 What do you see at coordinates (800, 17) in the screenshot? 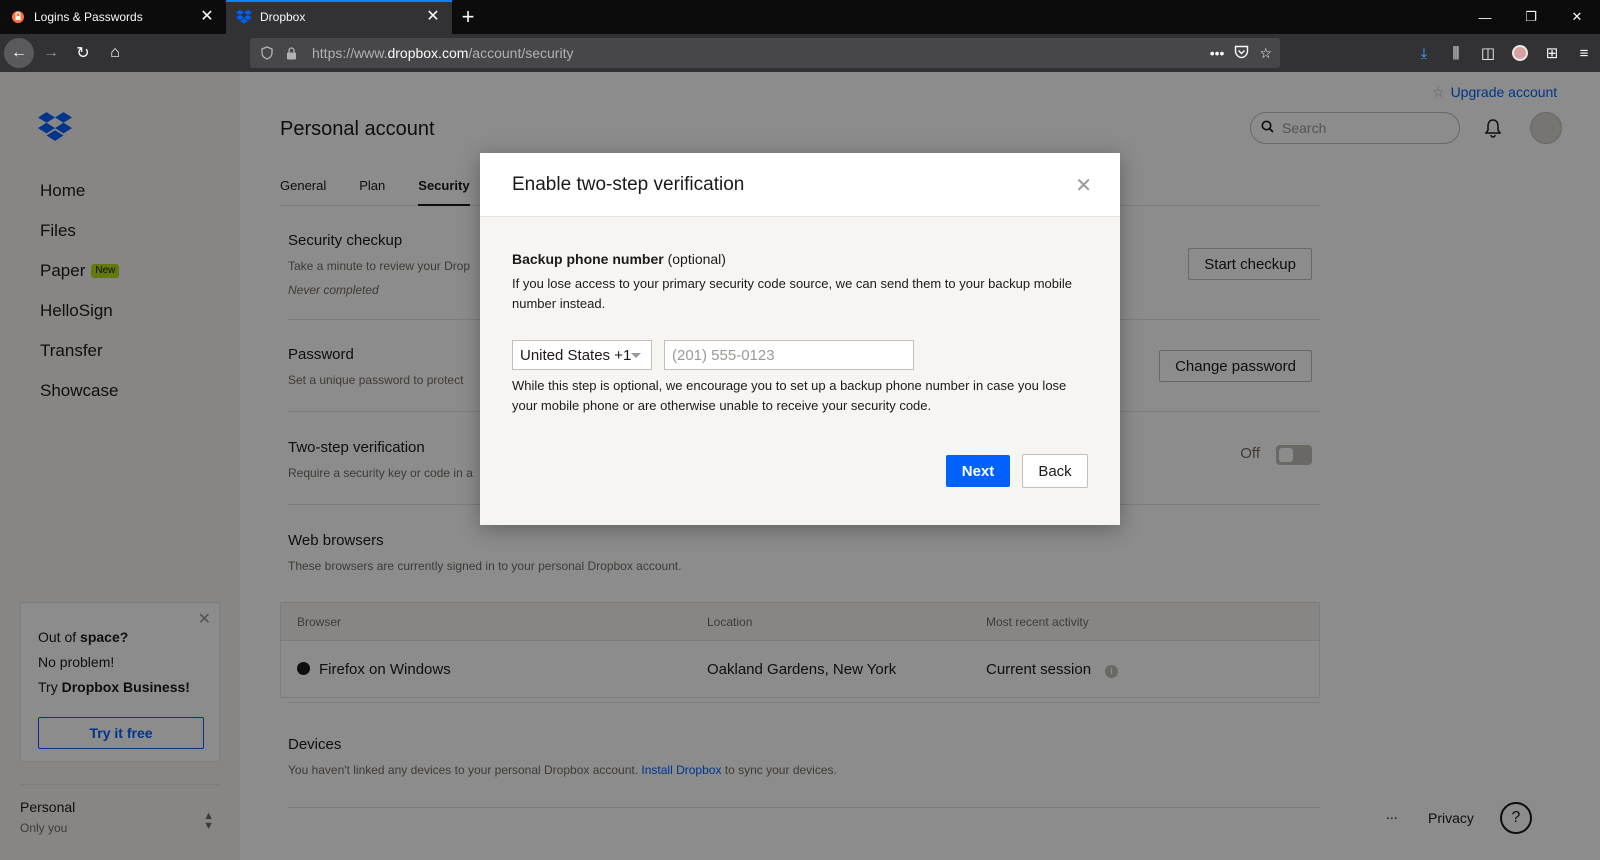
I see `browser-tab-bar: Logins & Passwords ✕ Dropbox ✕ + — ❐ ✕` at bounding box center [800, 17].